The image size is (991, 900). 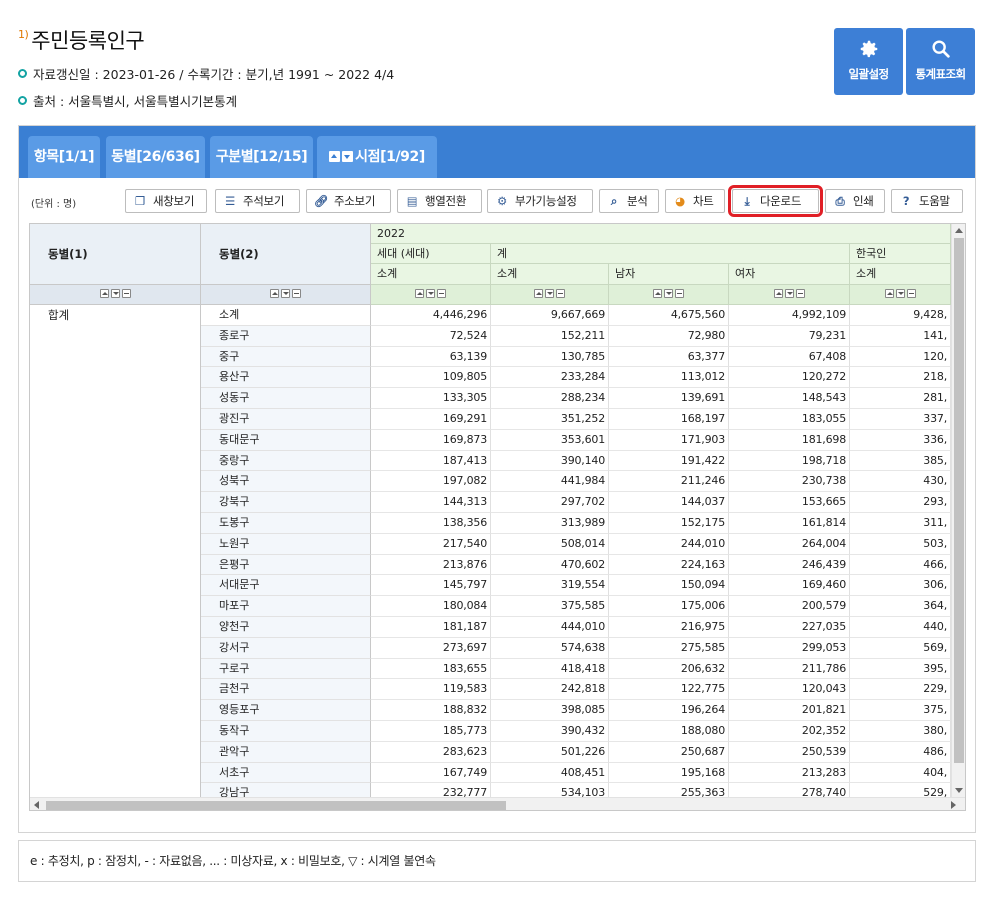 What do you see at coordinates (550, 315) in the screenshot?
I see `table-cell: 9,667,669` at bounding box center [550, 315].